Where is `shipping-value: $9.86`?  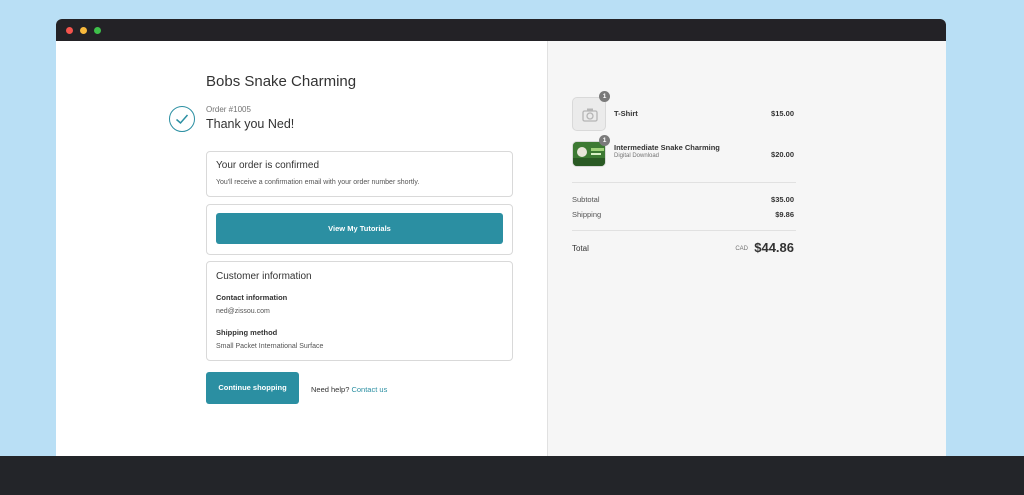 shipping-value: $9.86 is located at coordinates (784, 214).